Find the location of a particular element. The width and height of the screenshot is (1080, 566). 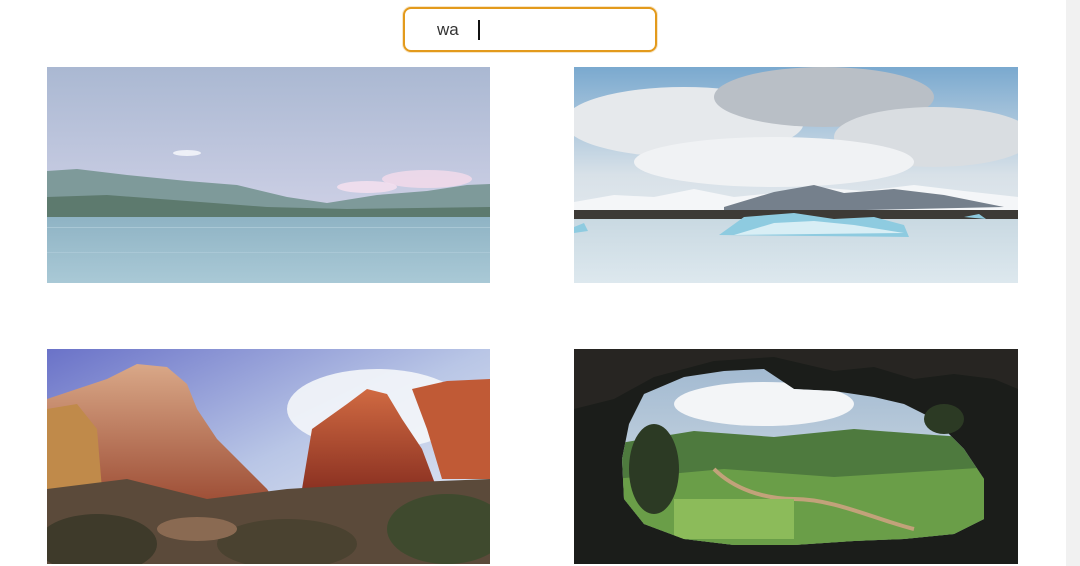

search-box is located at coordinates (530, 29).